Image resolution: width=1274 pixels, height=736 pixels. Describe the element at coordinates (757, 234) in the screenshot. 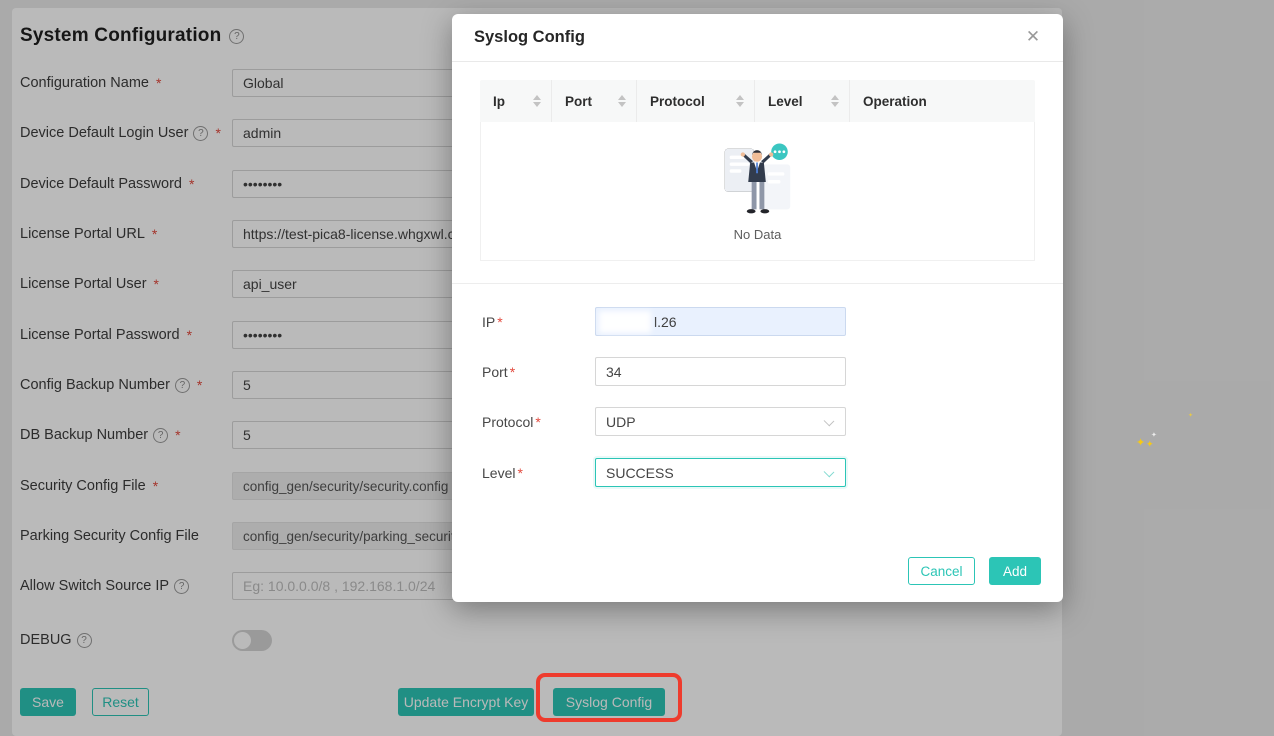

I see `no-data-text: No Data` at that location.